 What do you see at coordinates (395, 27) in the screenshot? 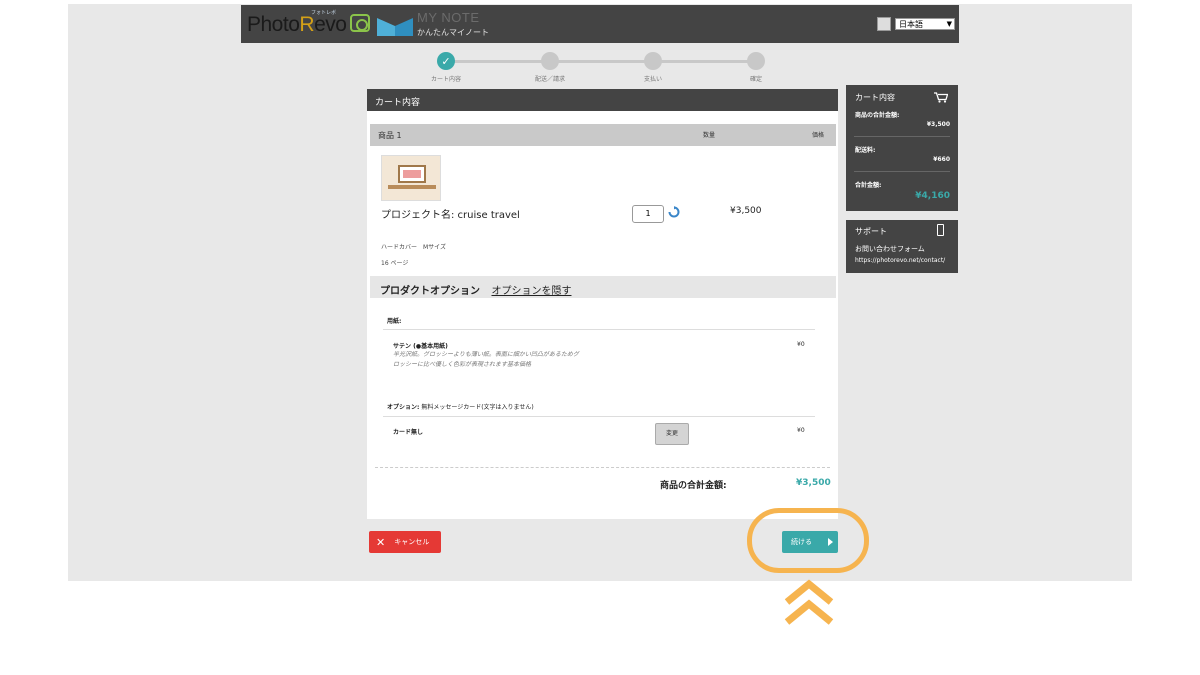
I see `mynote-book-icon` at bounding box center [395, 27].